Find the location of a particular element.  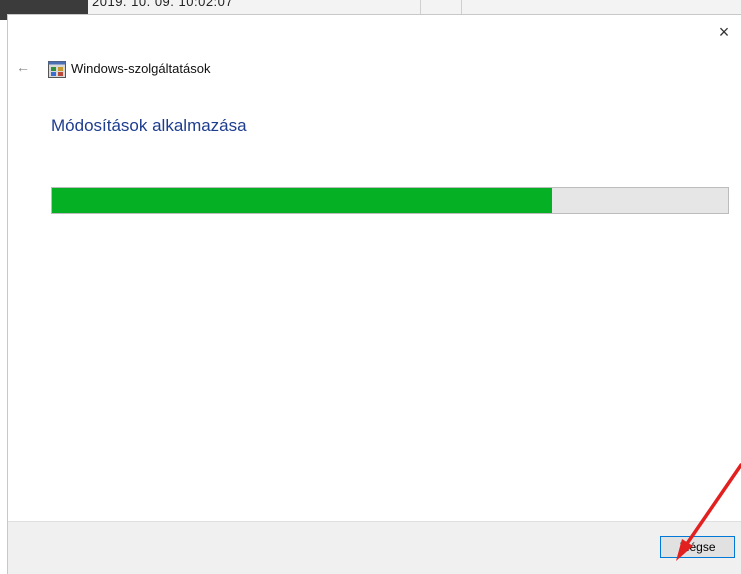

progress-bar is located at coordinates (390, 200).